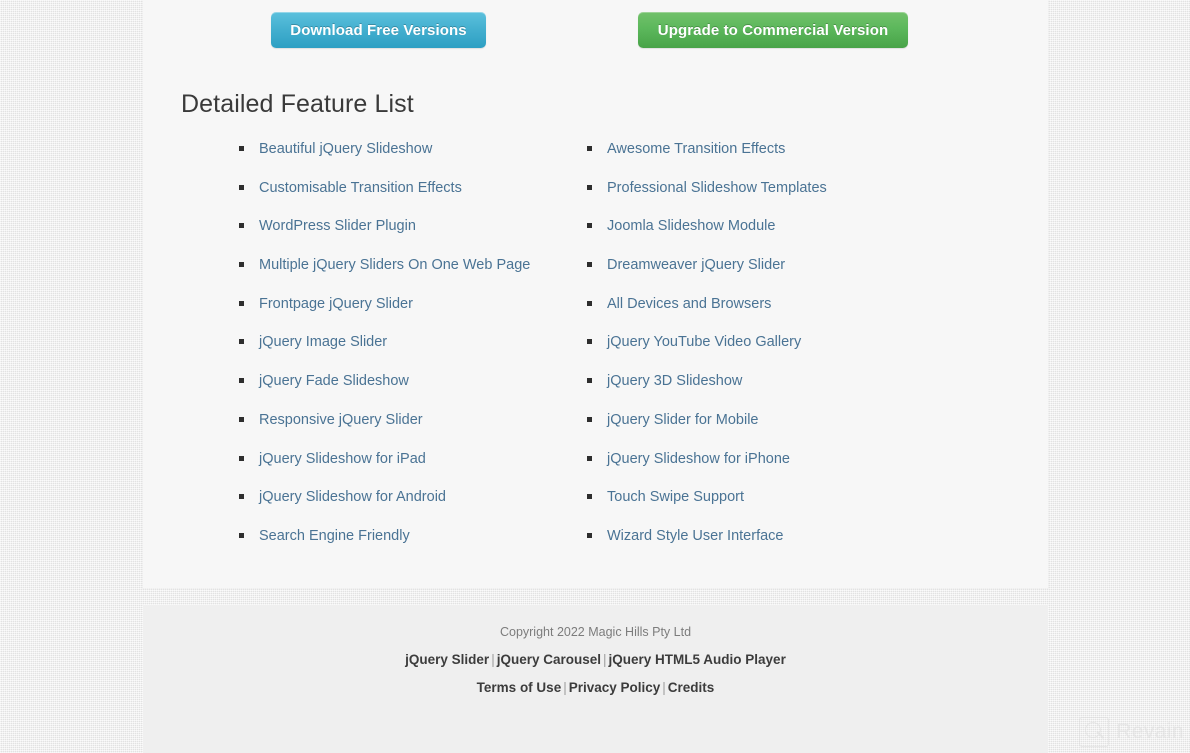 This screenshot has width=1190, height=753. What do you see at coordinates (297, 104) in the screenshot?
I see `page-title: Detailed Feature List` at bounding box center [297, 104].